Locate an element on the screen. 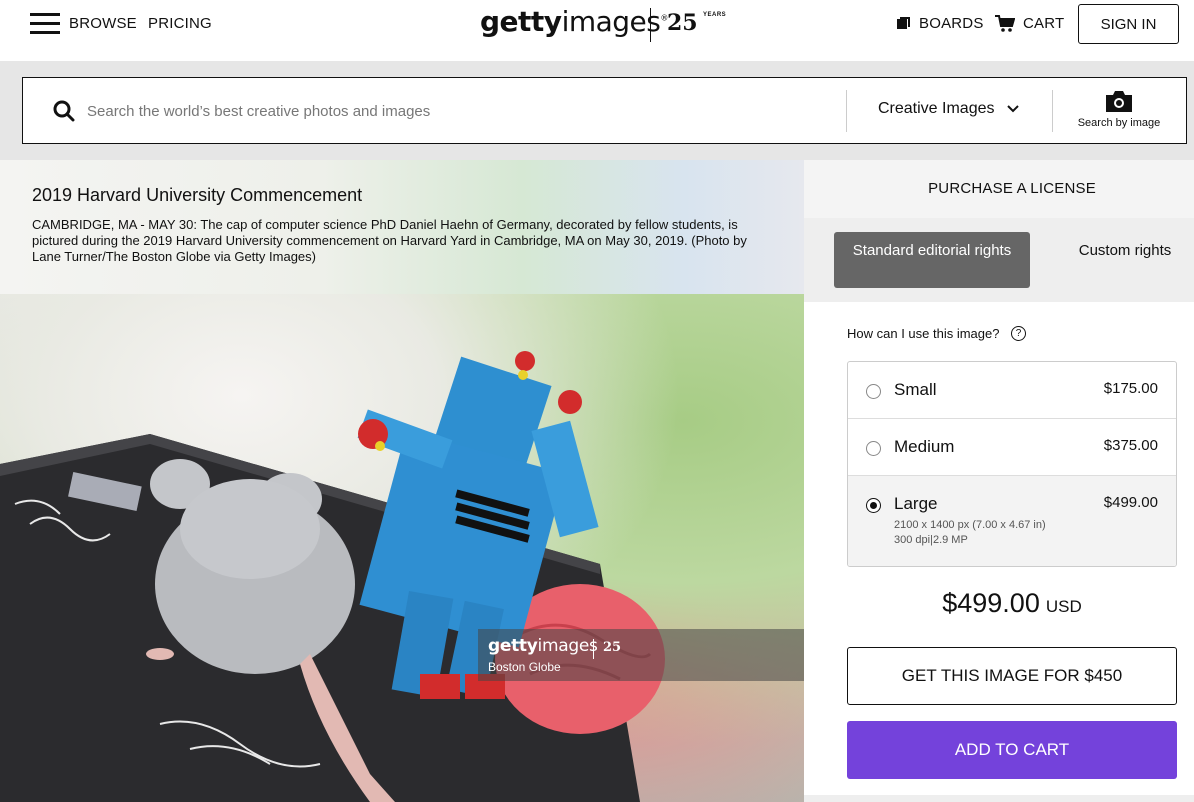 This screenshot has height=802, width=1194. search-band: Creative Images Search by image is located at coordinates (597, 110).